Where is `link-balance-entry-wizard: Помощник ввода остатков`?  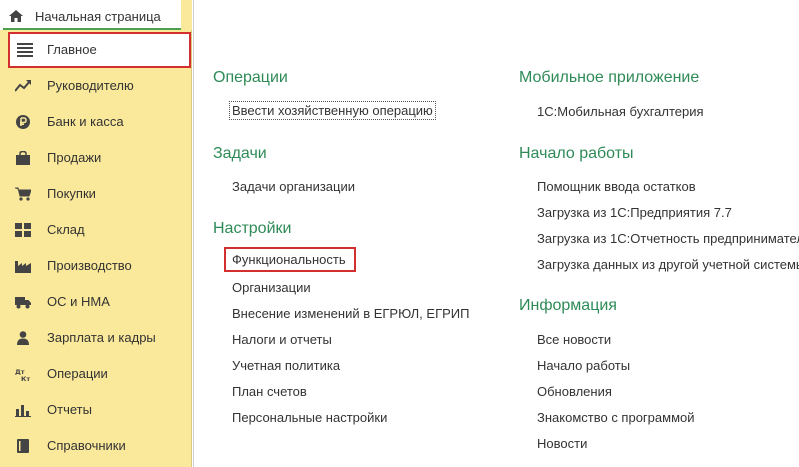 link-balance-entry-wizard: Помощник ввода остатков is located at coordinates (616, 186).